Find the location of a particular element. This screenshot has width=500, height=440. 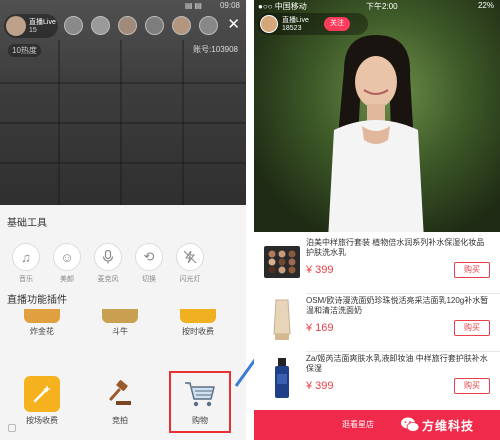

flash-off-icon is located at coordinates (190, 257).